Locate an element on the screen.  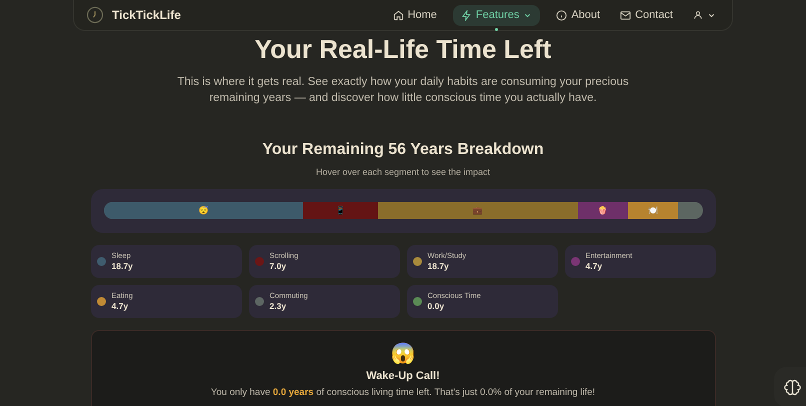
mail-icon is located at coordinates (626, 15).